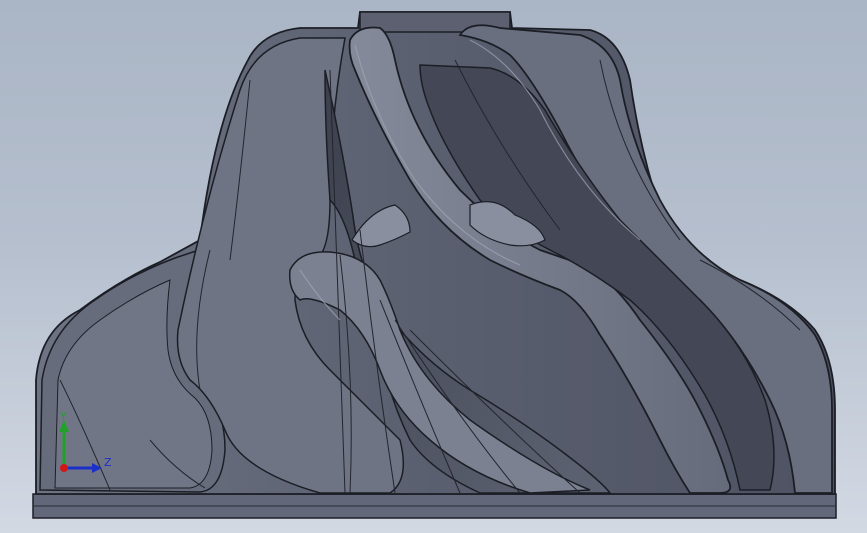  Describe the element at coordinates (108, 462) in the screenshot. I see `z-axis-label: Z` at that location.